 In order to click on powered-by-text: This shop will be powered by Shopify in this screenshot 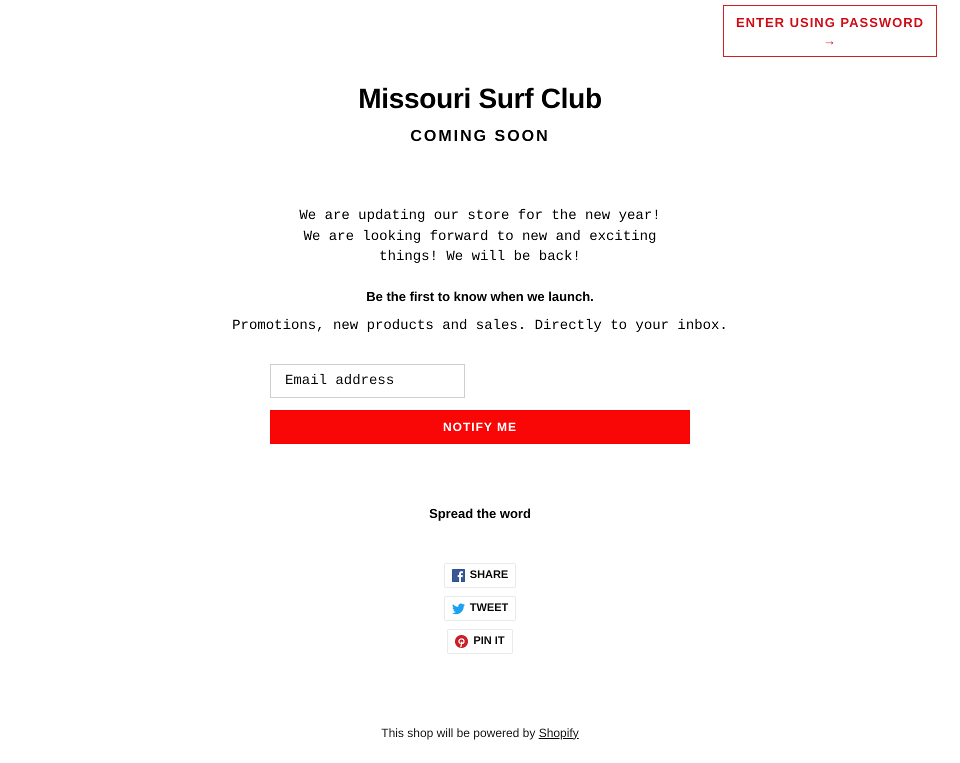, I will do `click(480, 732)`.